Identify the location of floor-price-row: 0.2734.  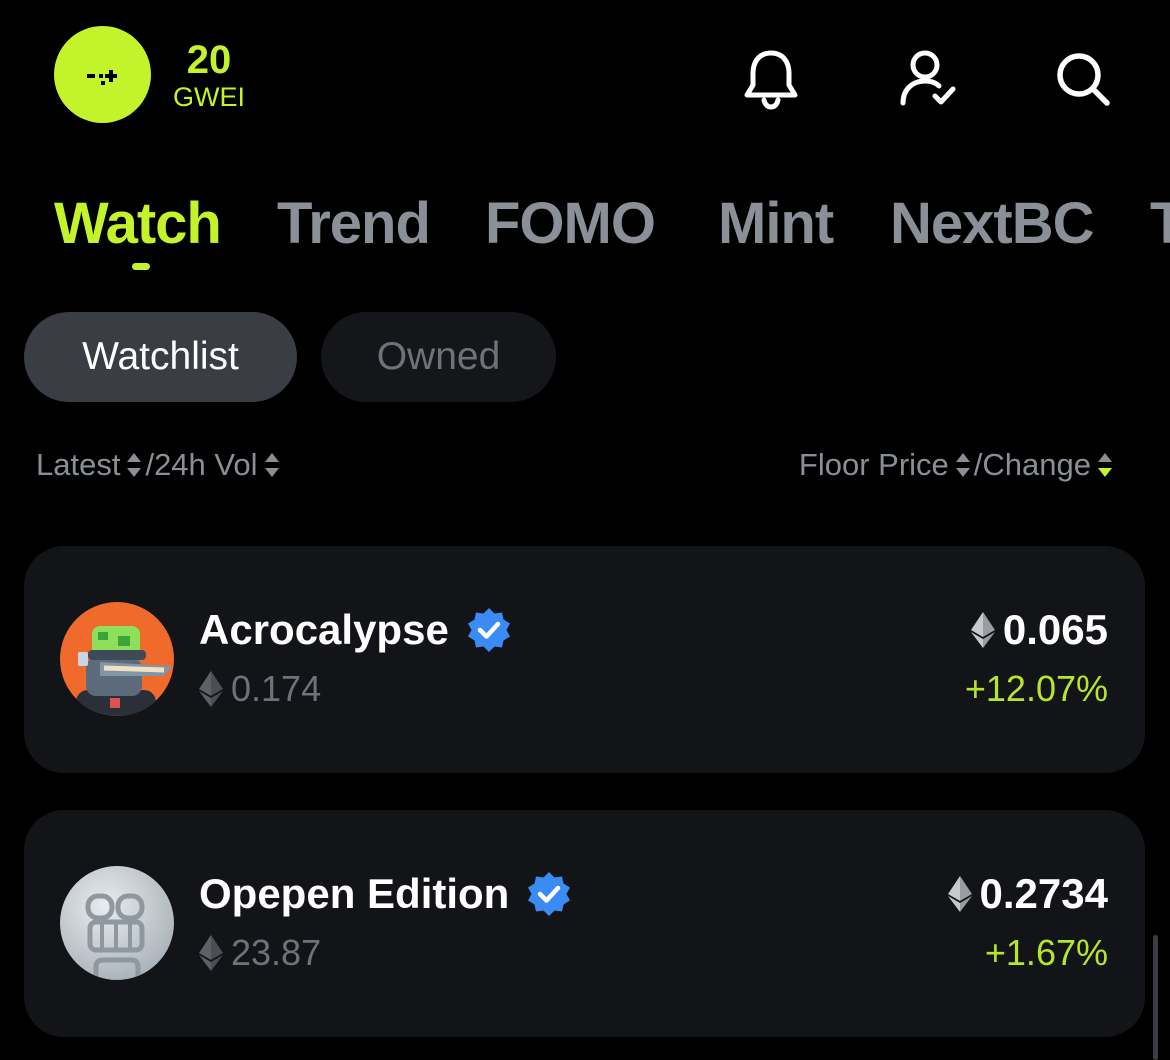
(1027, 894).